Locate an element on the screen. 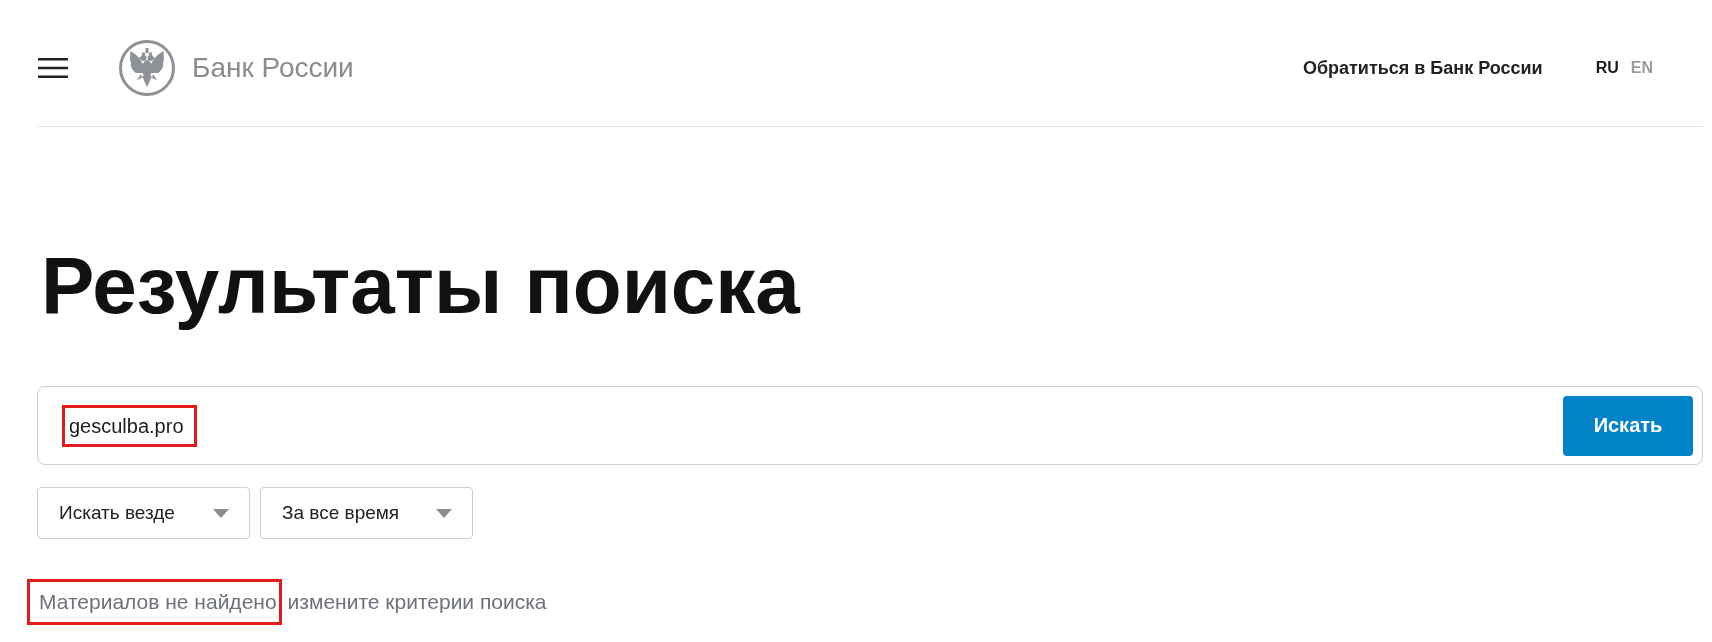 The width and height of the screenshot is (1712, 642). search-query: gesculba.pro is located at coordinates (126, 425).